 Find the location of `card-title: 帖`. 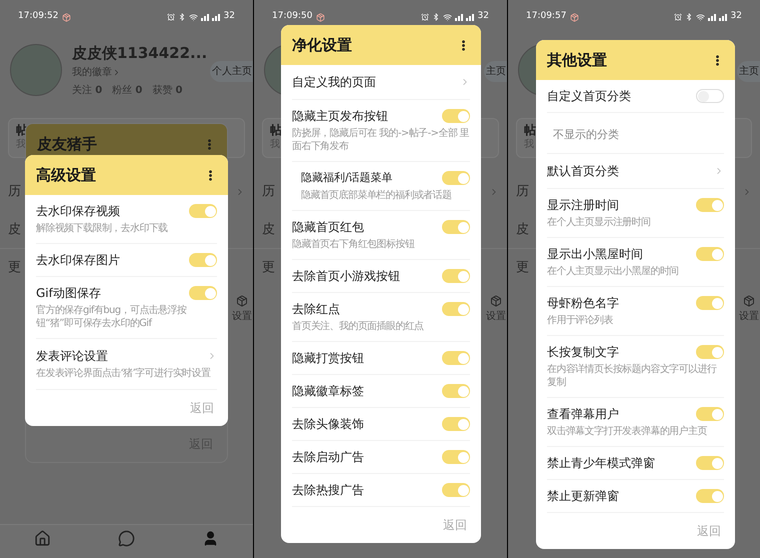

card-title: 帖 is located at coordinates (276, 130).